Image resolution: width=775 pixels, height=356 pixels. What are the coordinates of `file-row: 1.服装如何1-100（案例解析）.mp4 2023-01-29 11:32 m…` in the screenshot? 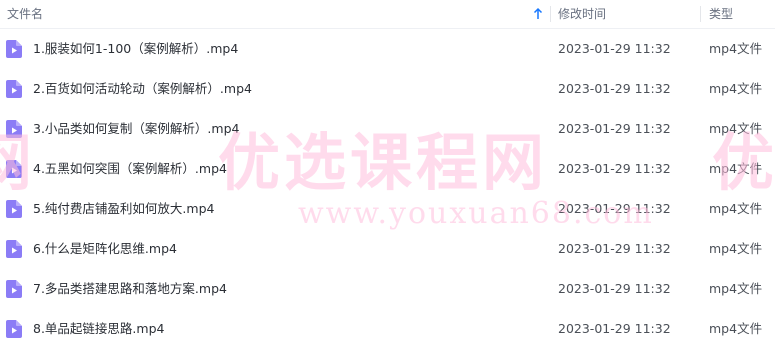 It's located at (387, 49).